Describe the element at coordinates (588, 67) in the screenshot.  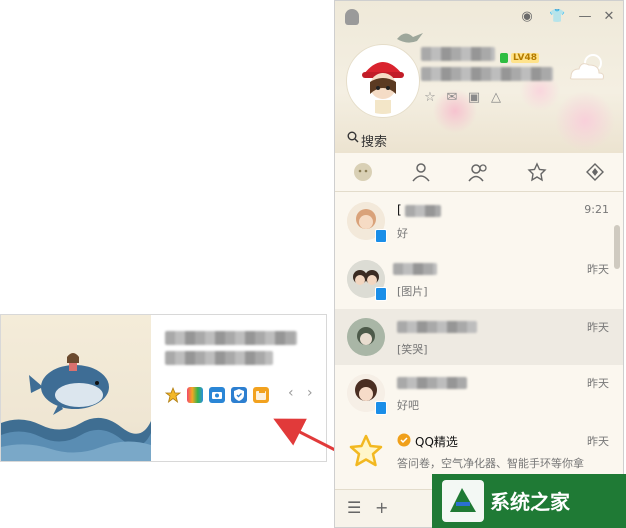
I see `weather-icon` at that location.